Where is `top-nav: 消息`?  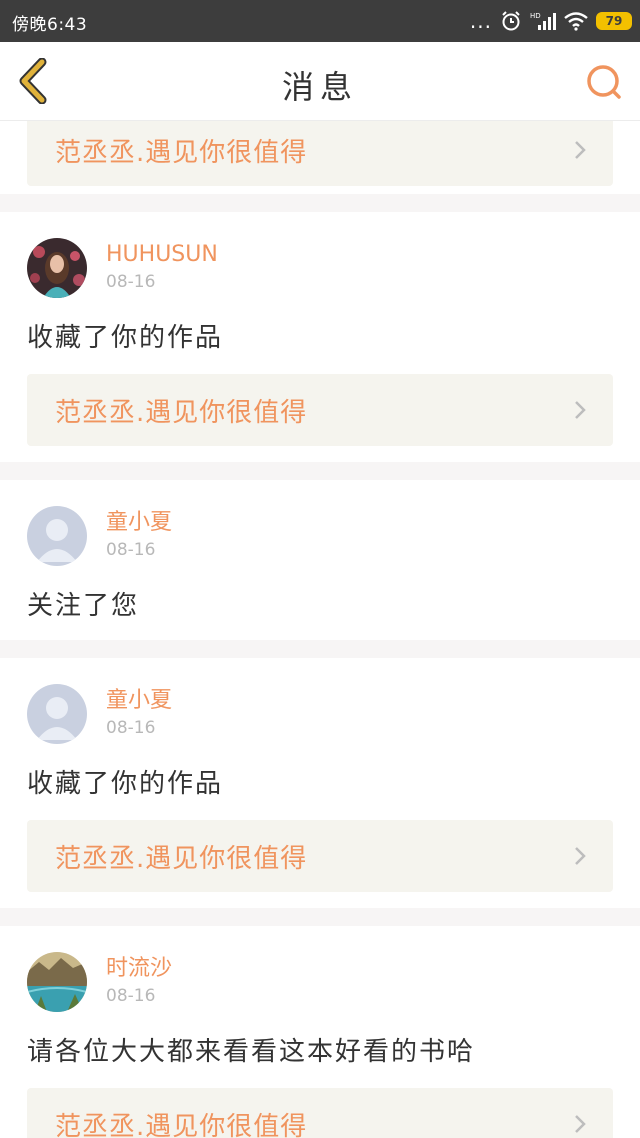 top-nav: 消息 is located at coordinates (320, 81).